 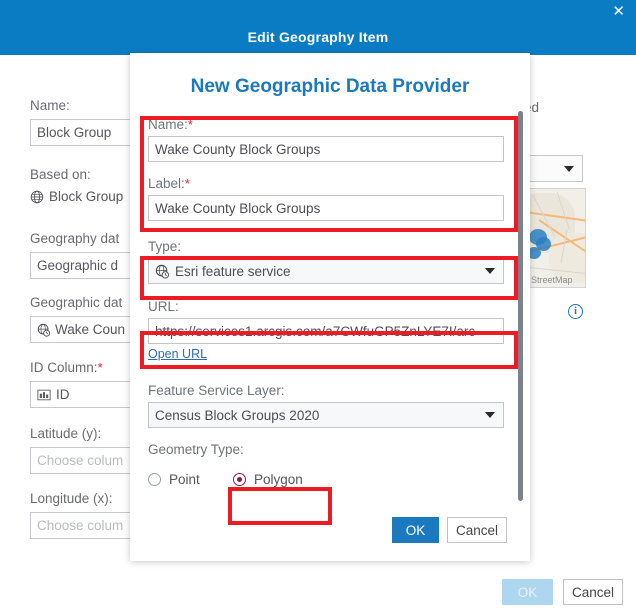 I want to click on background-id-column-label: ID Column:*, so click(x=66, y=367).